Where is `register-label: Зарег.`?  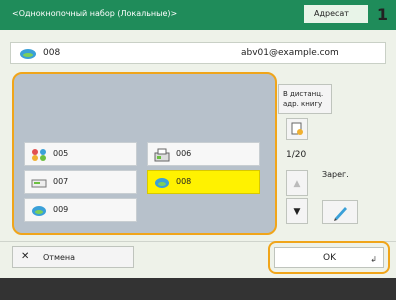
register-label: Зарег. is located at coordinates (335, 174).